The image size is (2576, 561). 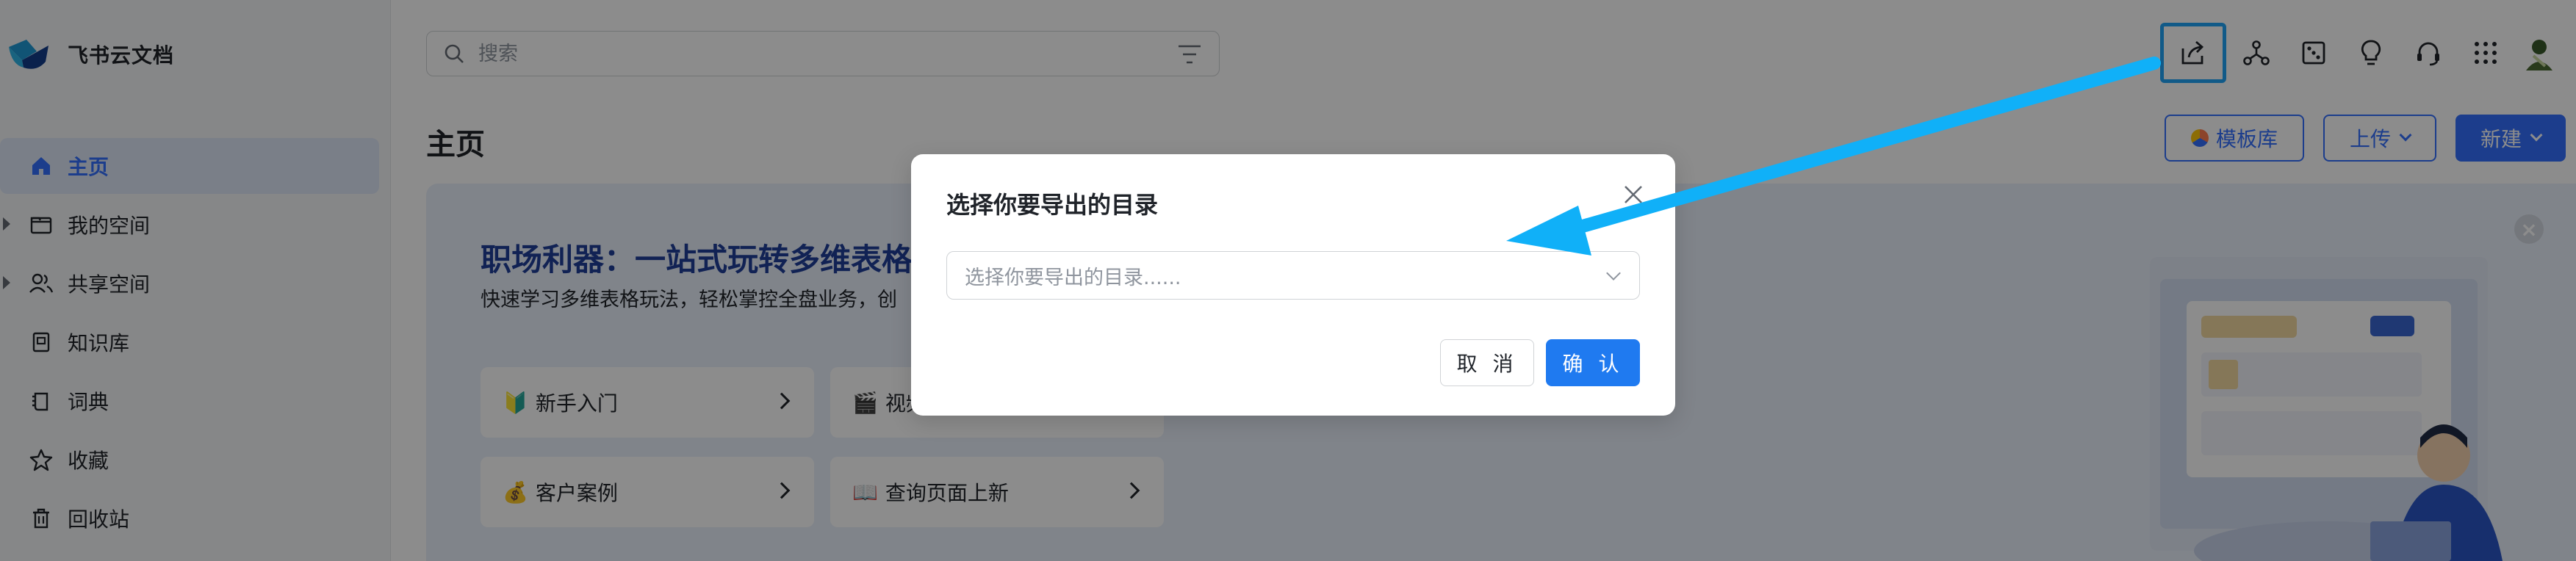 What do you see at coordinates (1052, 205) in the screenshot?
I see `dialog-title: 选择你要导出的目录` at bounding box center [1052, 205].